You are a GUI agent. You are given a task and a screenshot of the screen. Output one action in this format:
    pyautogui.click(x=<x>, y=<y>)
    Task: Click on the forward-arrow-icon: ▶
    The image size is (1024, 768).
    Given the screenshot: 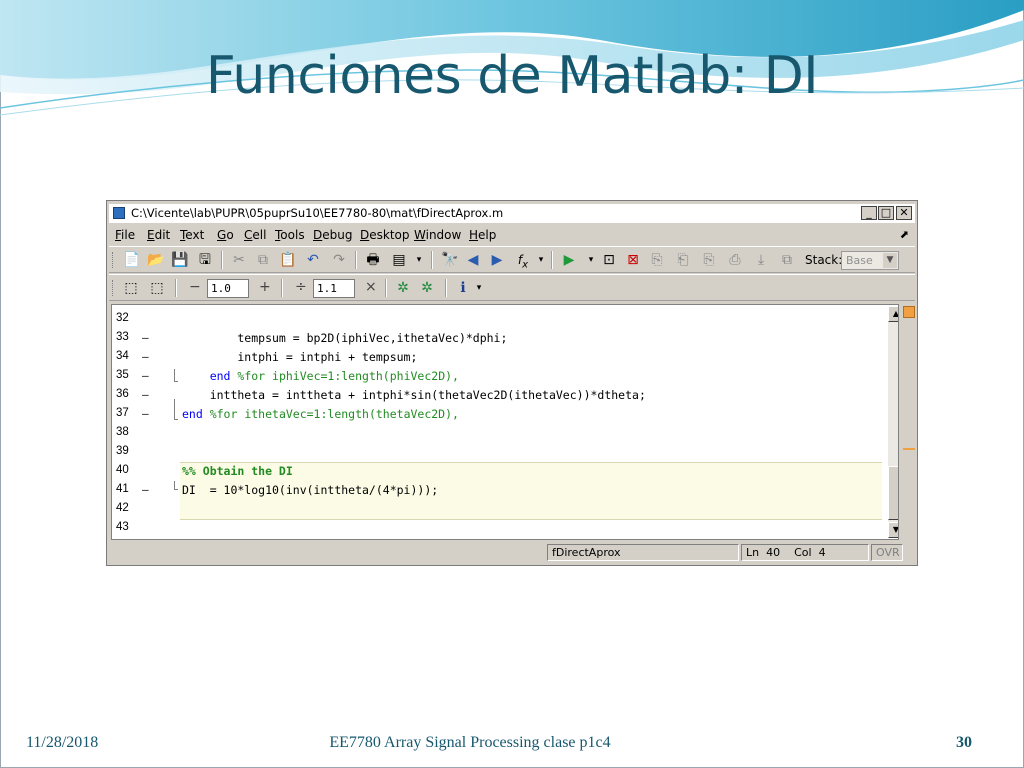 What is the action you would take?
    pyautogui.click(x=497, y=260)
    